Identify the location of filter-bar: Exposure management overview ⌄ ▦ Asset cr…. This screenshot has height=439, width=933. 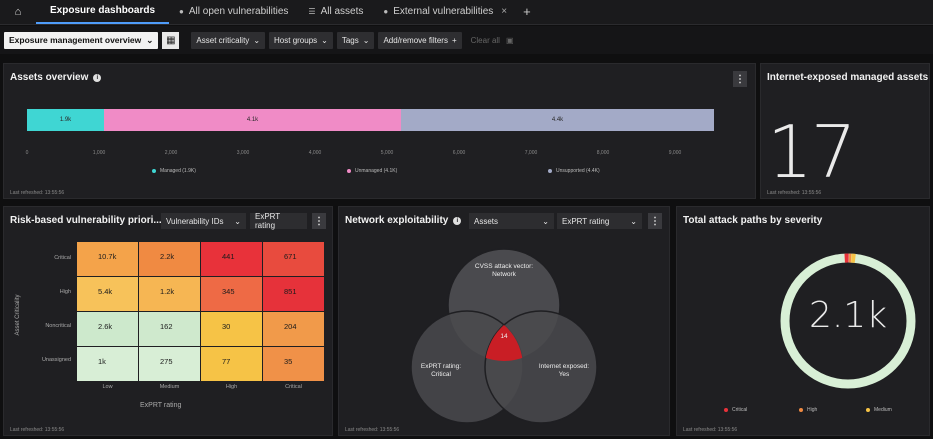
(466, 40).